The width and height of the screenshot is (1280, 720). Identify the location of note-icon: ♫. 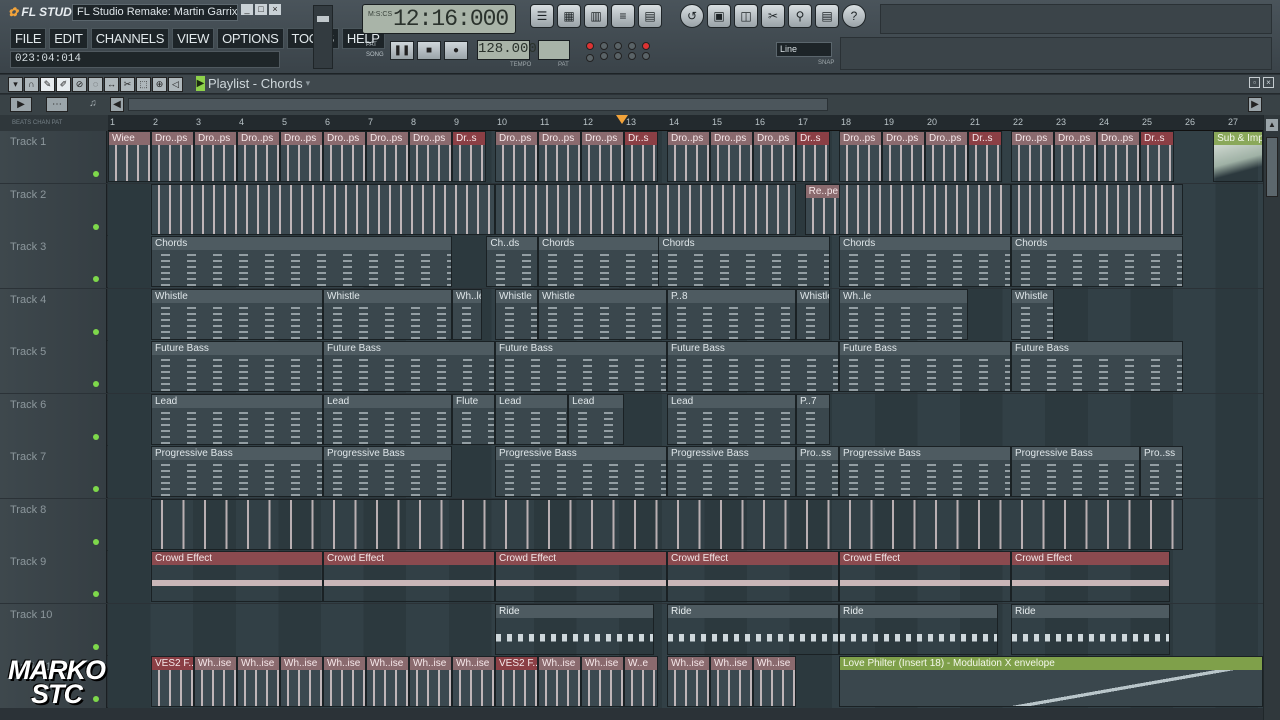
(93, 104).